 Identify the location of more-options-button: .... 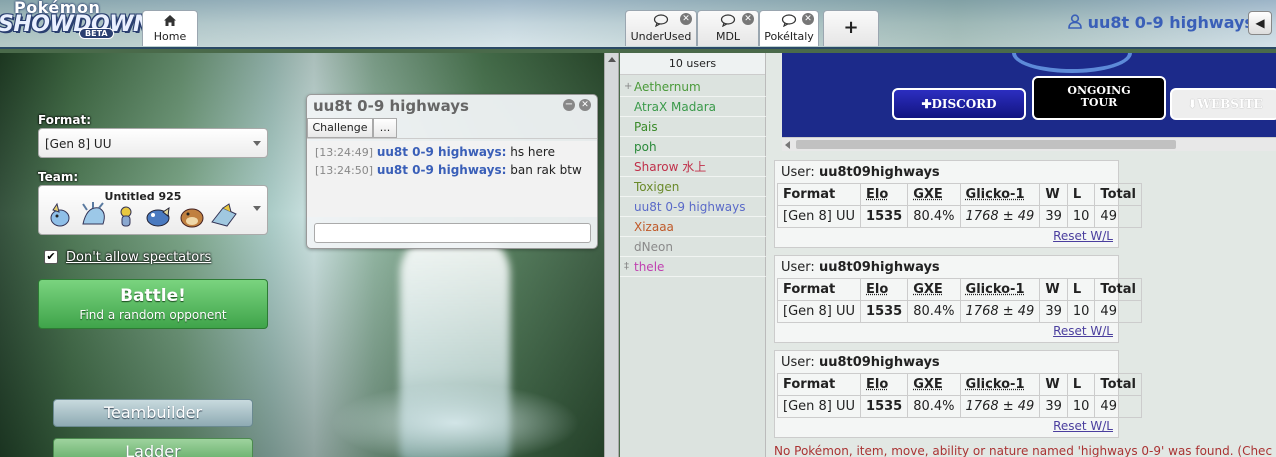
(385, 128).